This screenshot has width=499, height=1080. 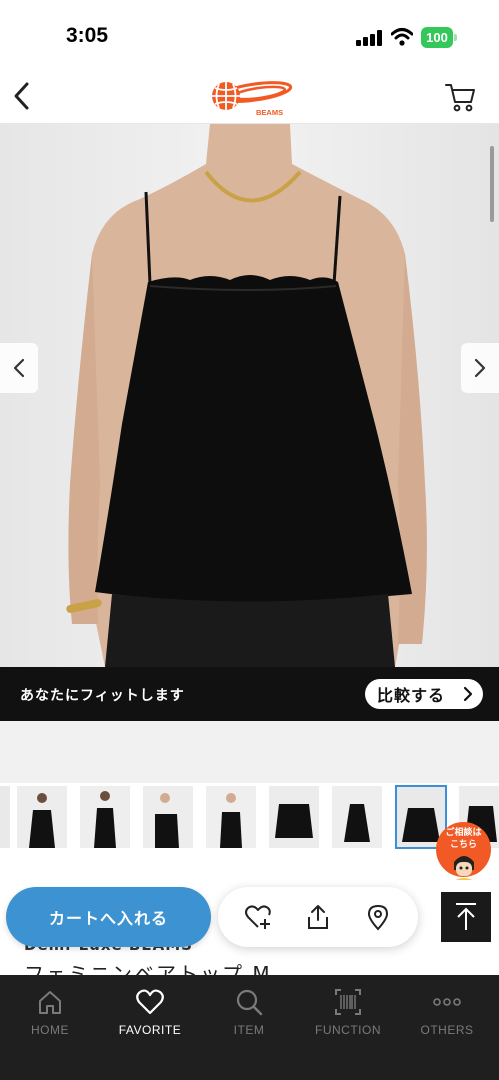 I want to click on scroll-to-top-button, so click(x=466, y=917).